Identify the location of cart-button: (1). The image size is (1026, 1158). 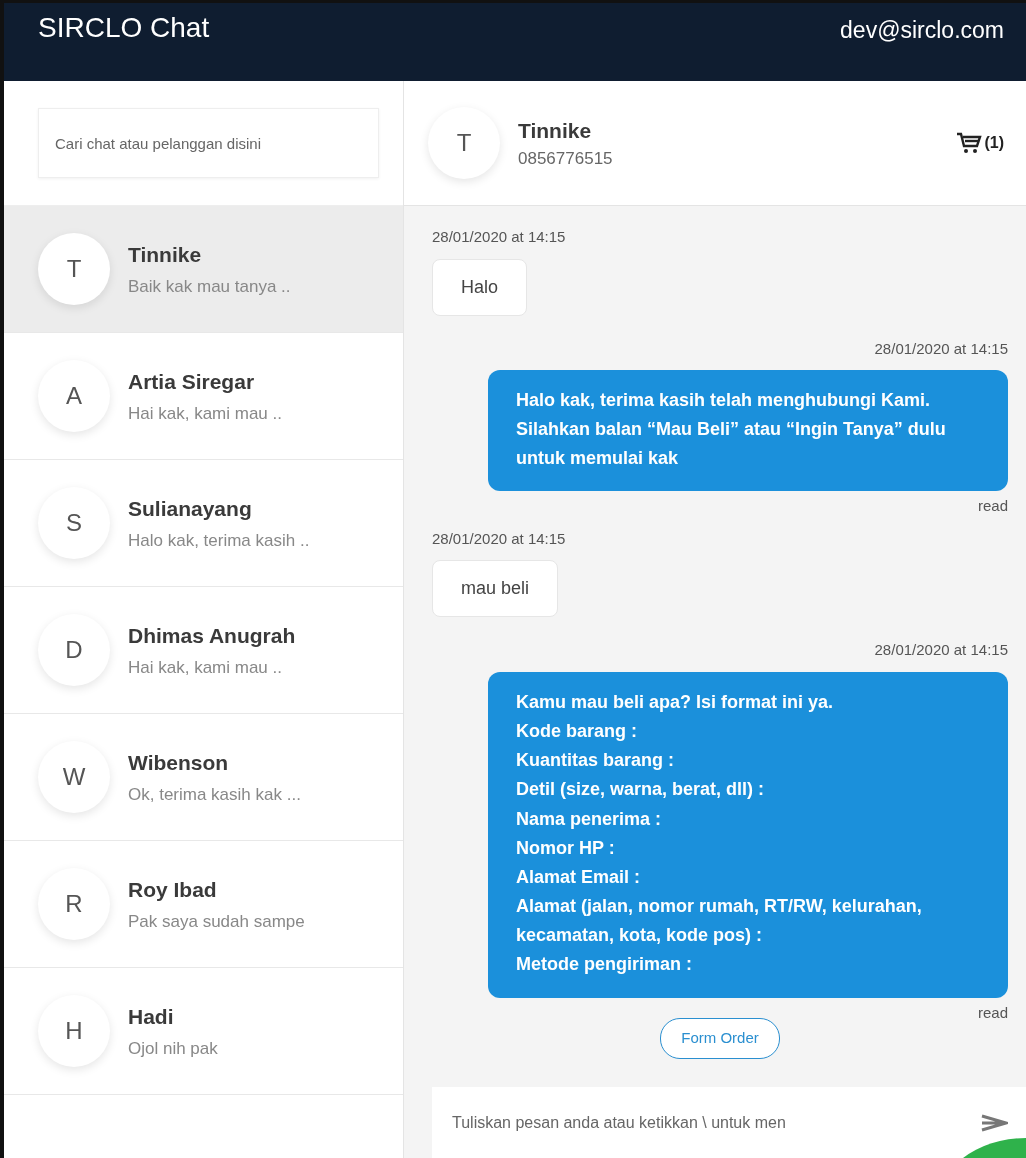
(980, 143).